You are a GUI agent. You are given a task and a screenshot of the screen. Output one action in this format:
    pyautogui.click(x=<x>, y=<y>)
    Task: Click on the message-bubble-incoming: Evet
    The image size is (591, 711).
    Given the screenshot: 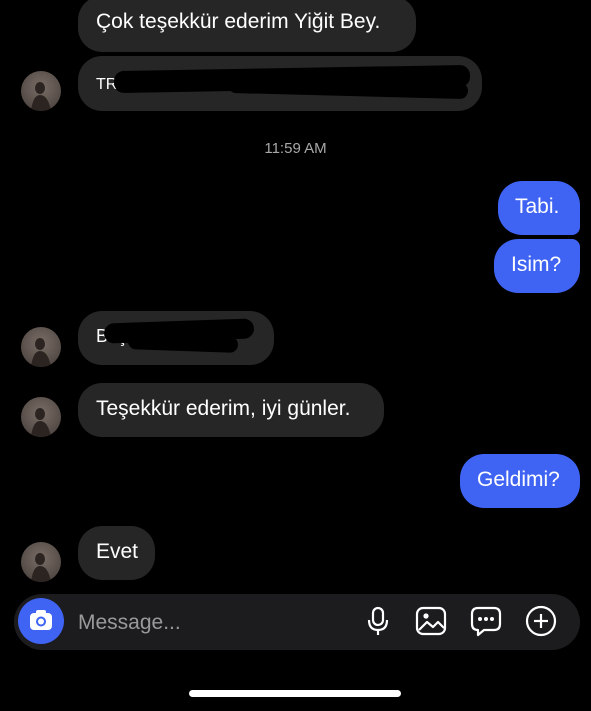 What is the action you would take?
    pyautogui.click(x=116, y=553)
    